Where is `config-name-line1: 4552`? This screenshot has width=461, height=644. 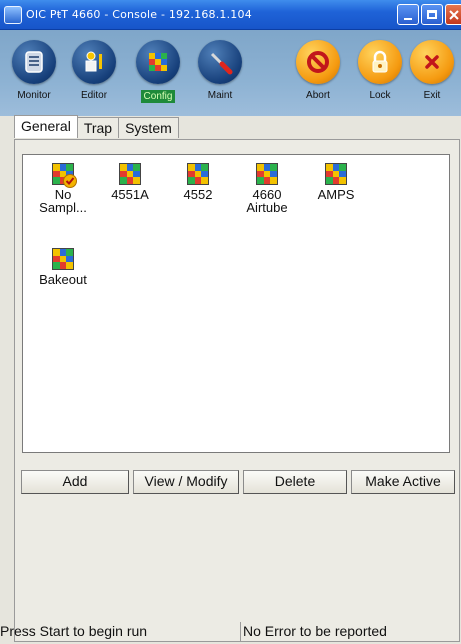 config-name-line1: 4552 is located at coordinates (198, 194).